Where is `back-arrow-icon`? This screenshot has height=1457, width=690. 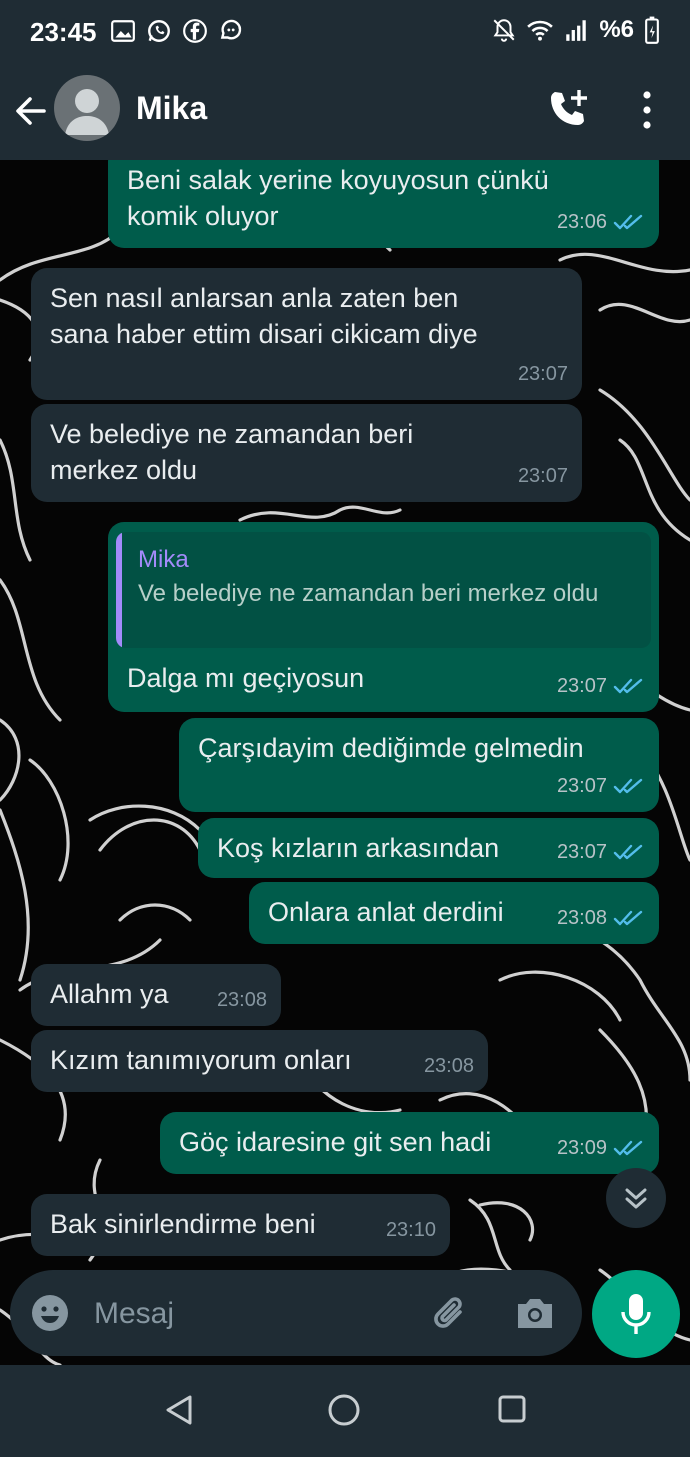
back-arrow-icon is located at coordinates (32, 111).